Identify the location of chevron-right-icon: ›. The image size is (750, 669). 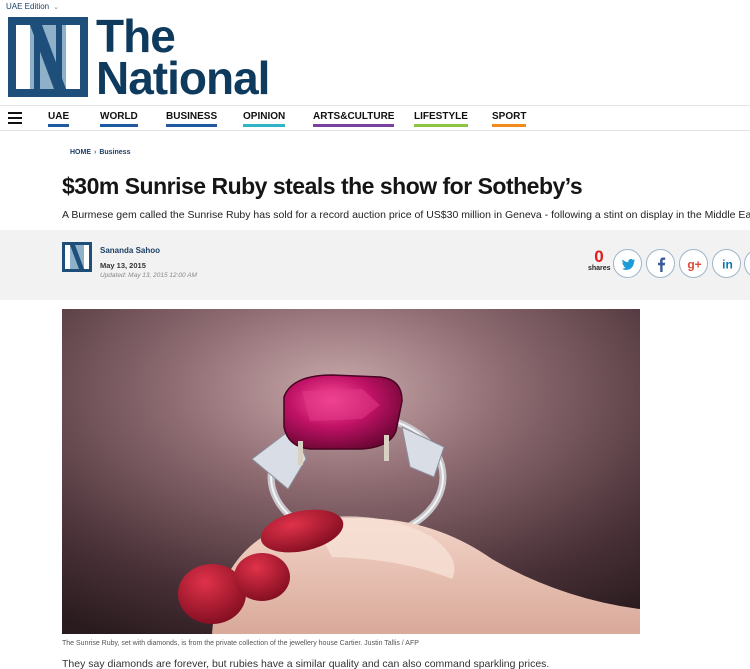
(95, 152).